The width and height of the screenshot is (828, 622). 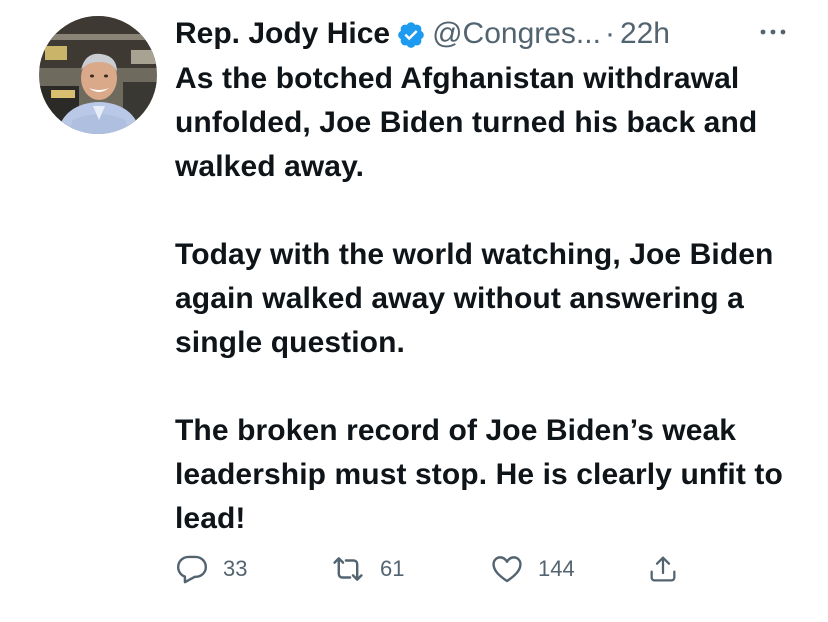 I want to click on retweet-count: 61, so click(x=392, y=568).